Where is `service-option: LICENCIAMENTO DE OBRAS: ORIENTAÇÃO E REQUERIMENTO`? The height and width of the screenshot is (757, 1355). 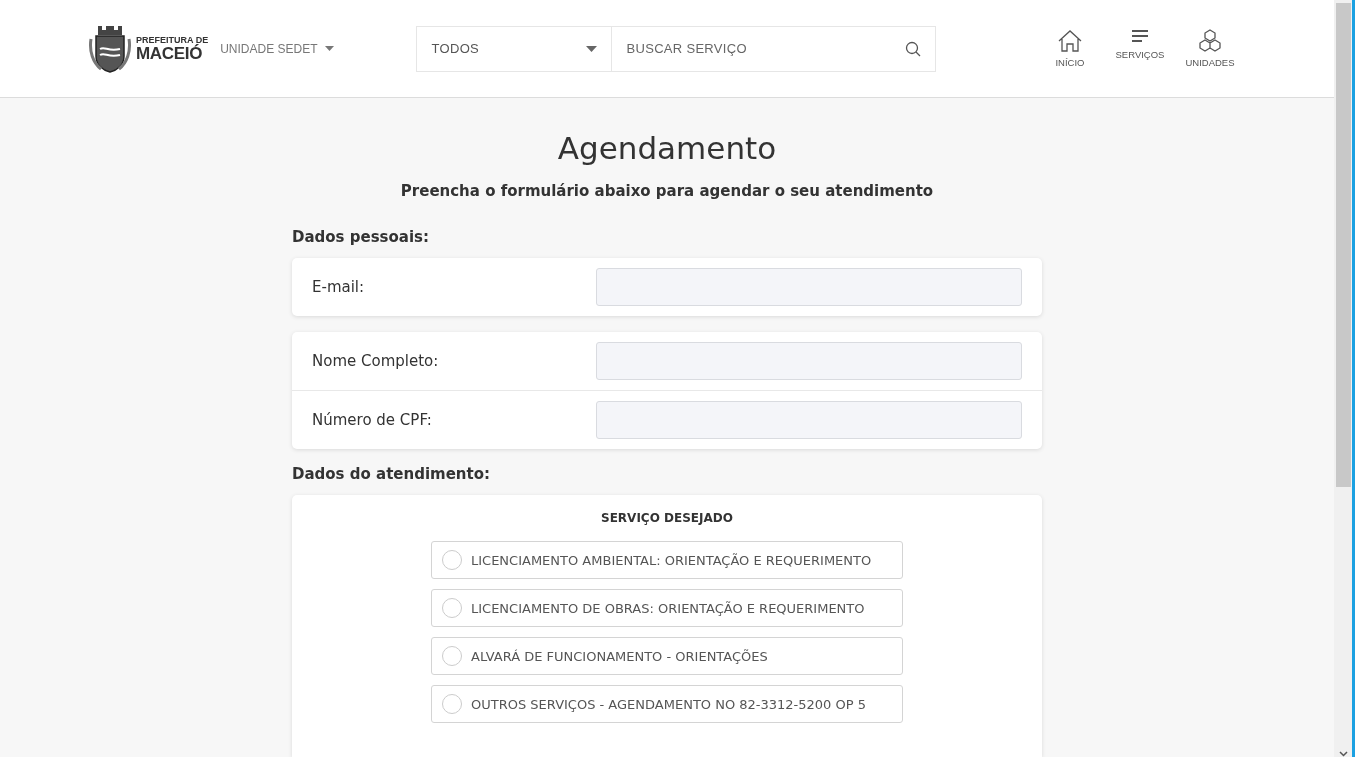
service-option: LICENCIAMENTO DE OBRAS: ORIENTAÇÃO E REQUERIMENTO is located at coordinates (667, 608).